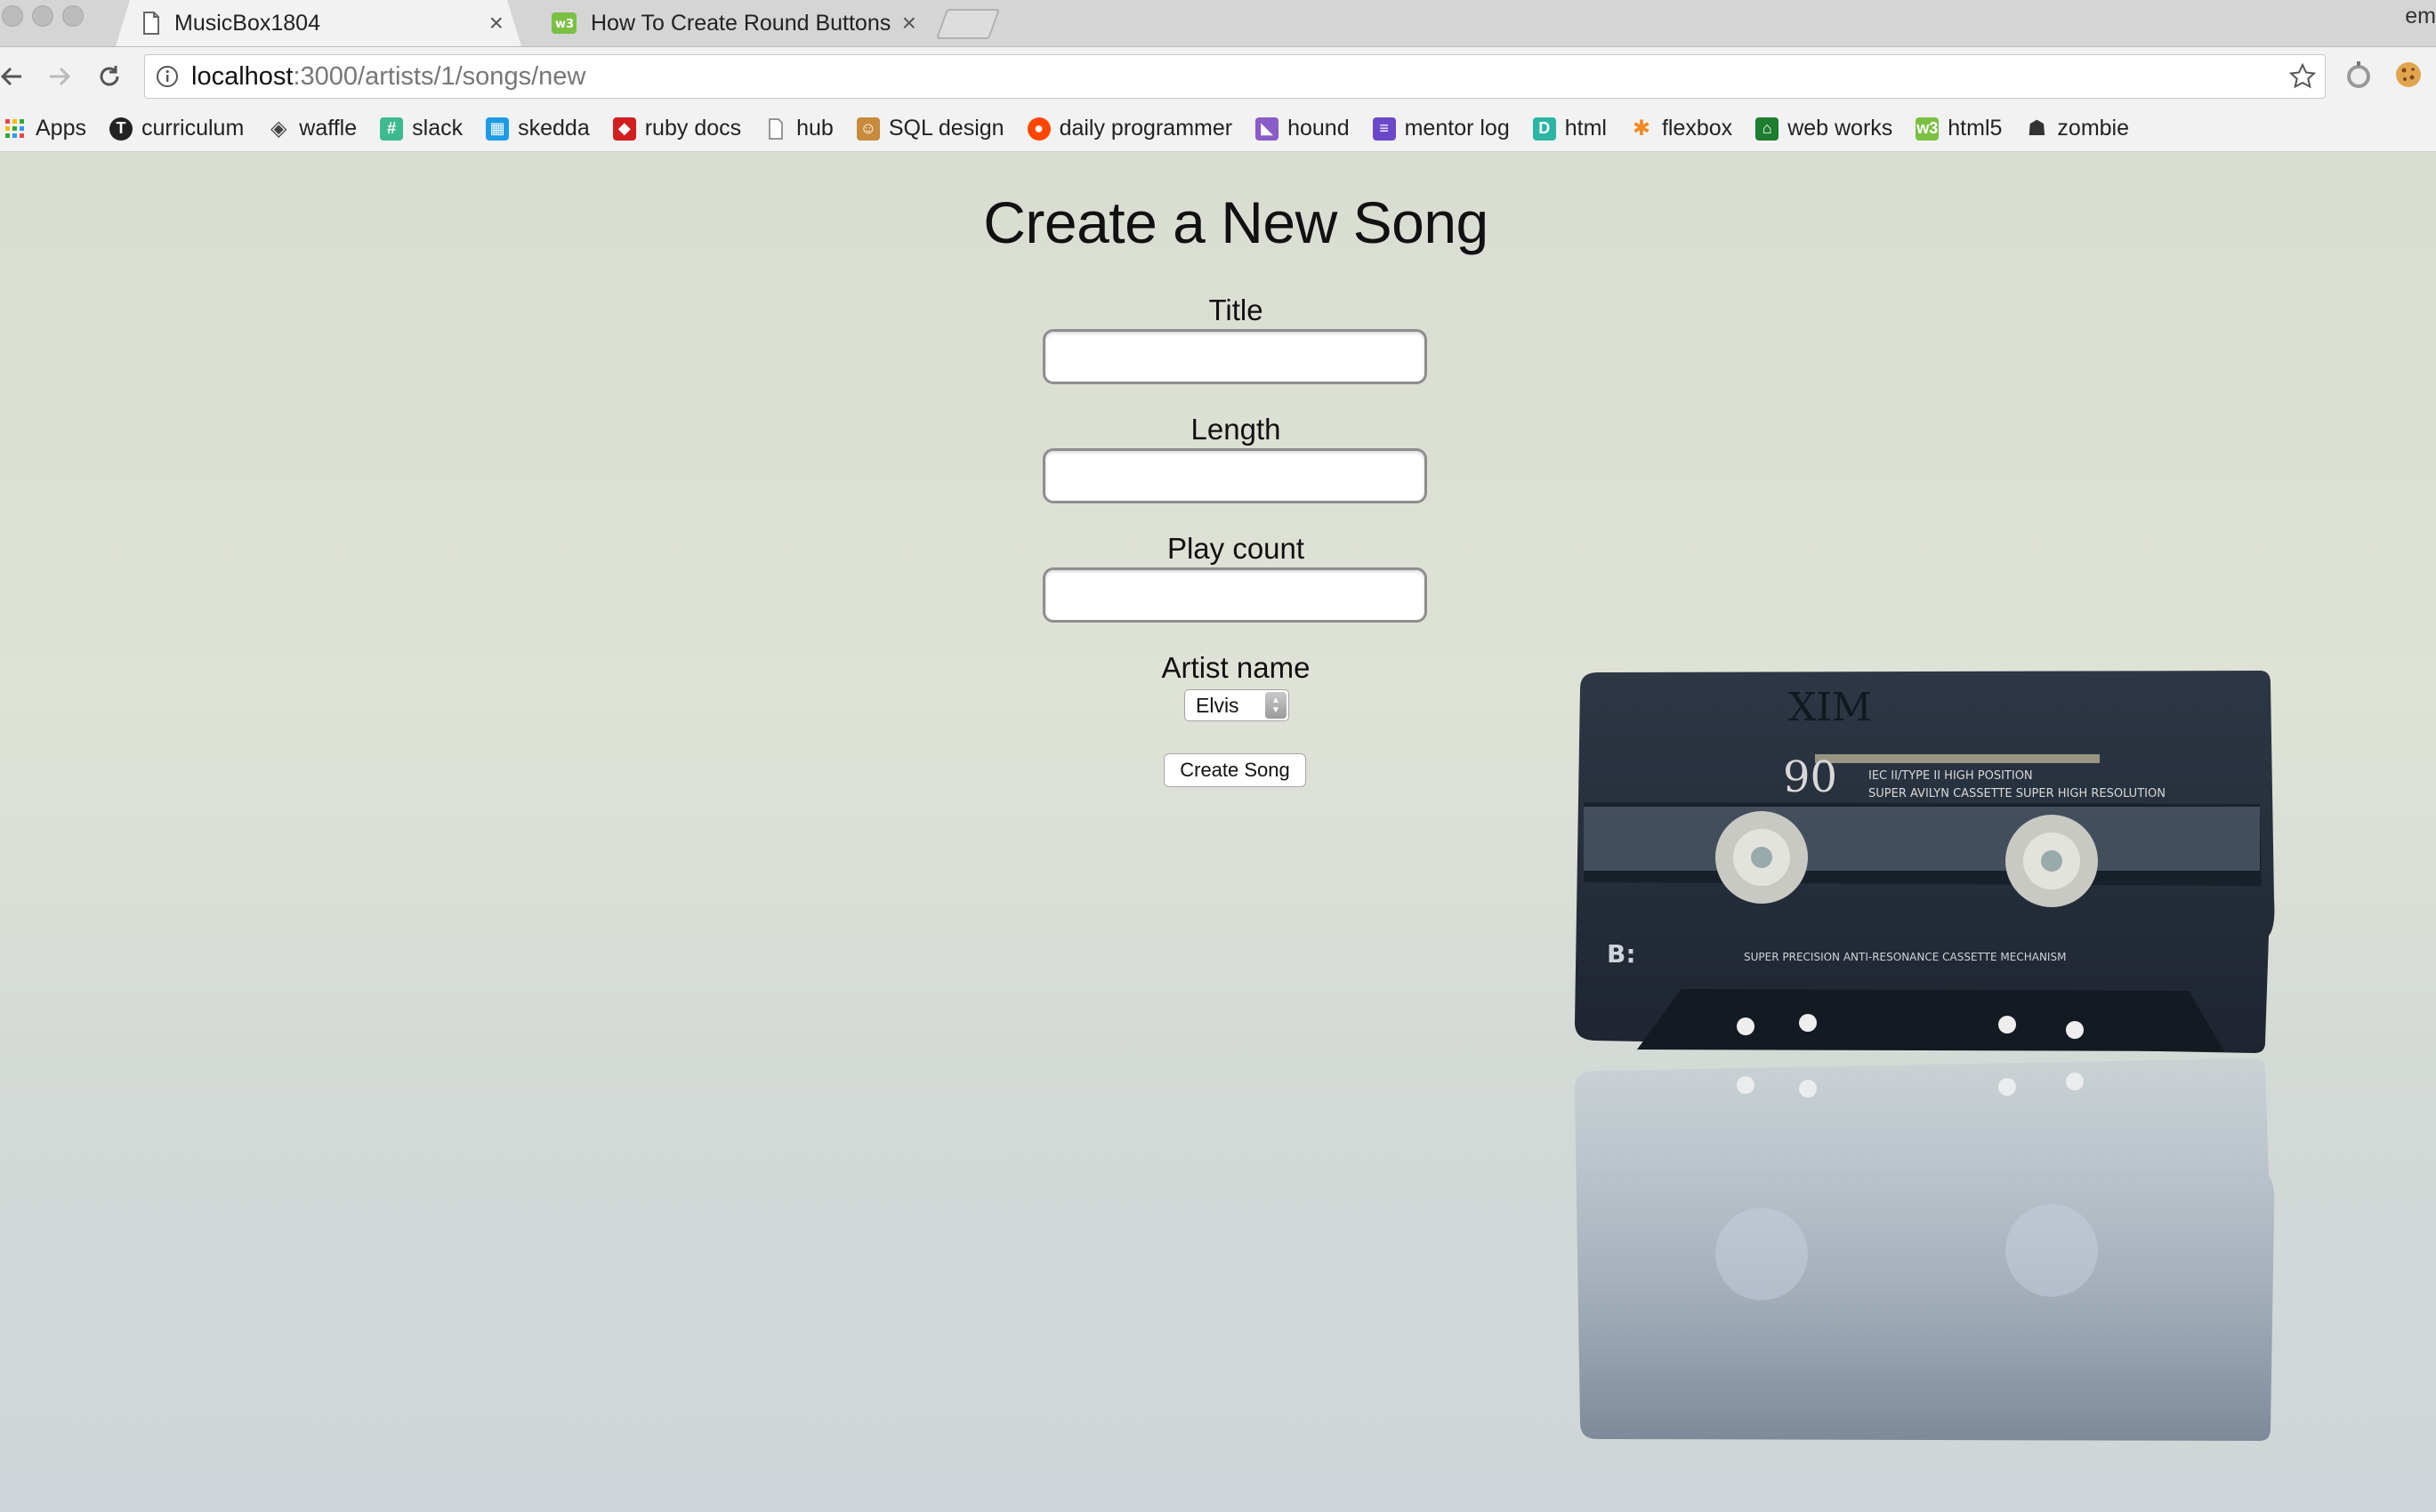  I want to click on bookmark-zombie: ☗ zombie, so click(2077, 128).